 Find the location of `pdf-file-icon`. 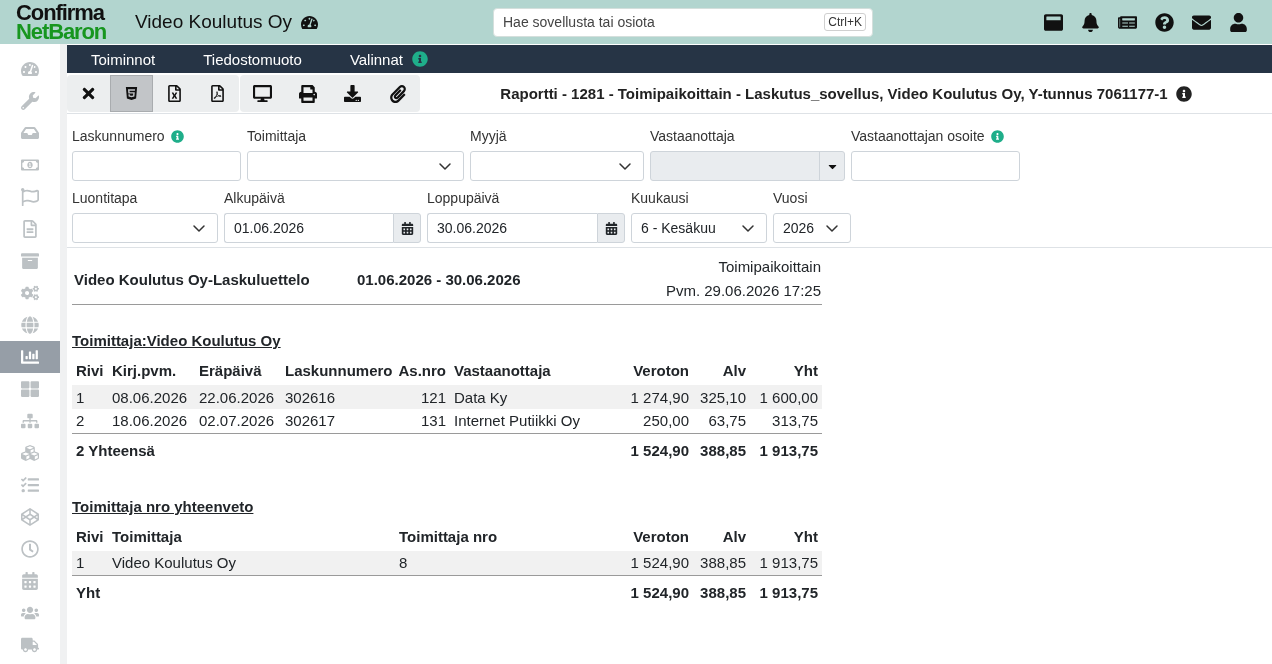

pdf-file-icon is located at coordinates (217, 93).